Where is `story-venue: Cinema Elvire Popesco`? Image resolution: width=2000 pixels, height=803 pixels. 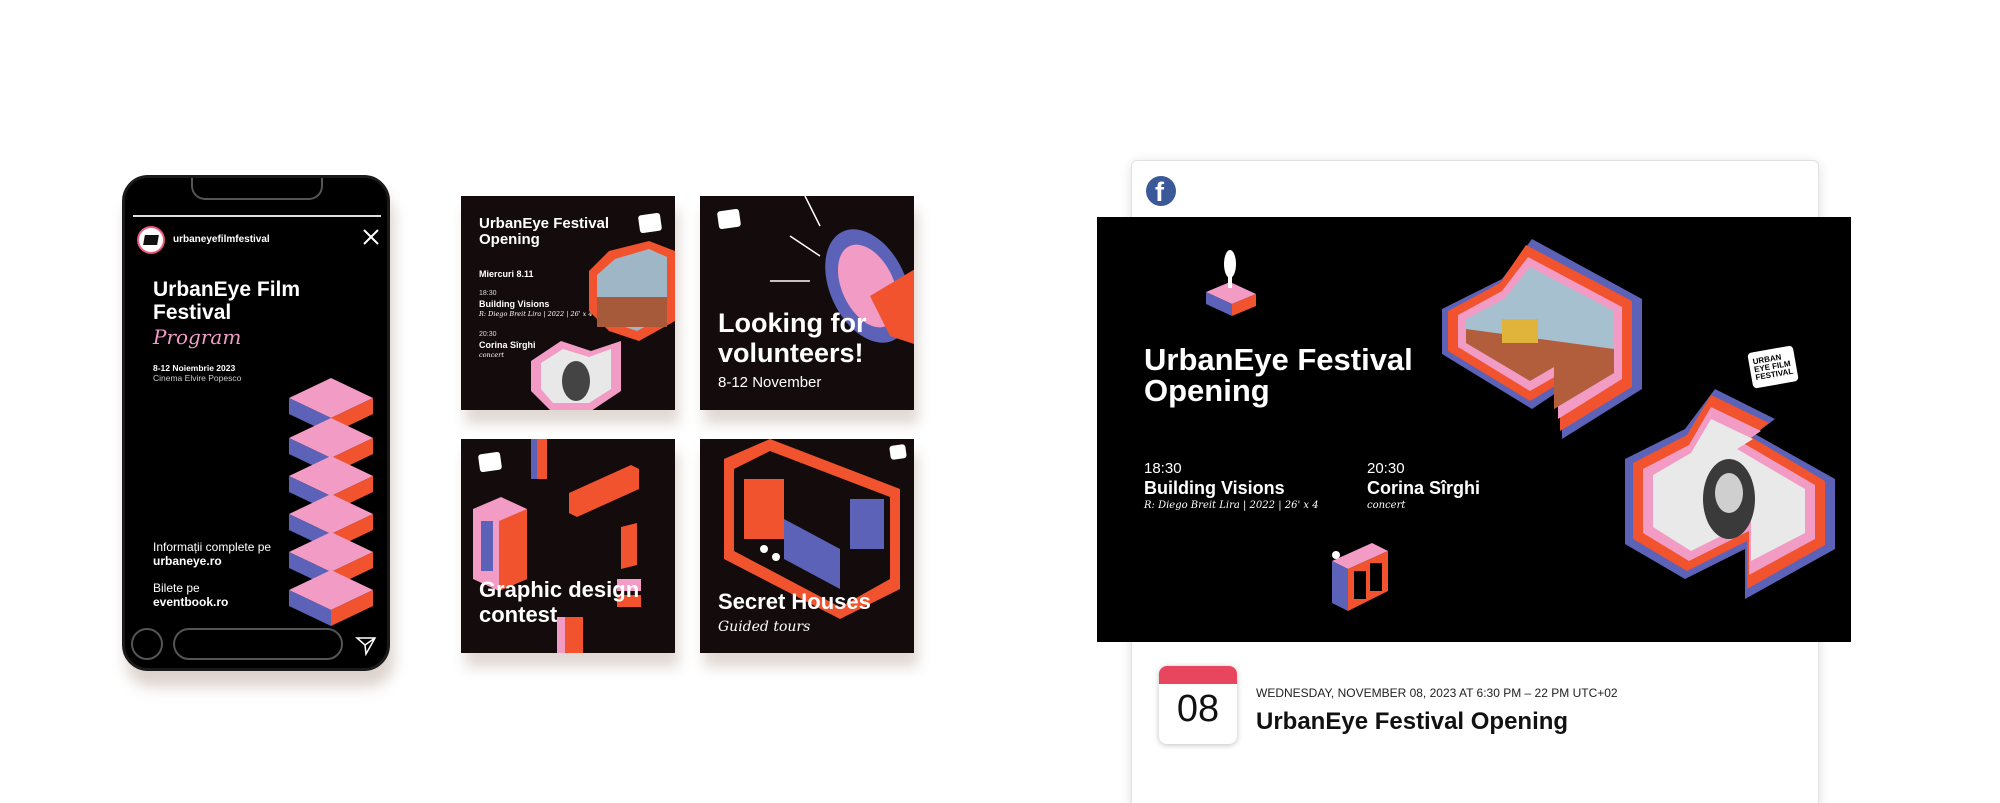 story-venue: Cinema Elvire Popesco is located at coordinates (197, 378).